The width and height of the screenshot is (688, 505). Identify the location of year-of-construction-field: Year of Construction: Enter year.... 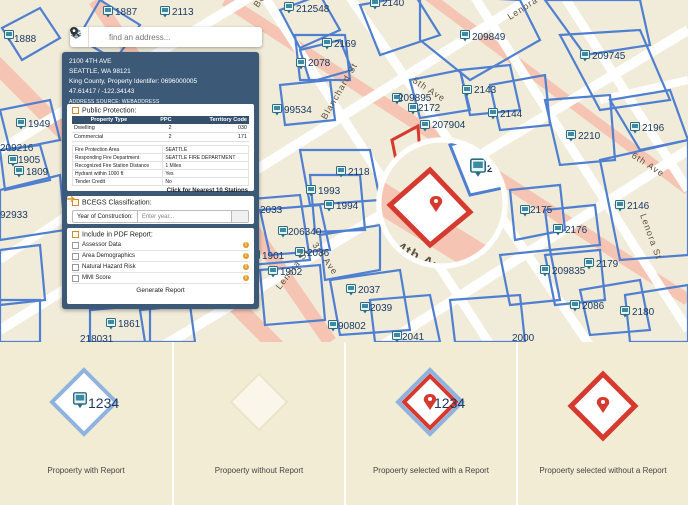
(158, 210).